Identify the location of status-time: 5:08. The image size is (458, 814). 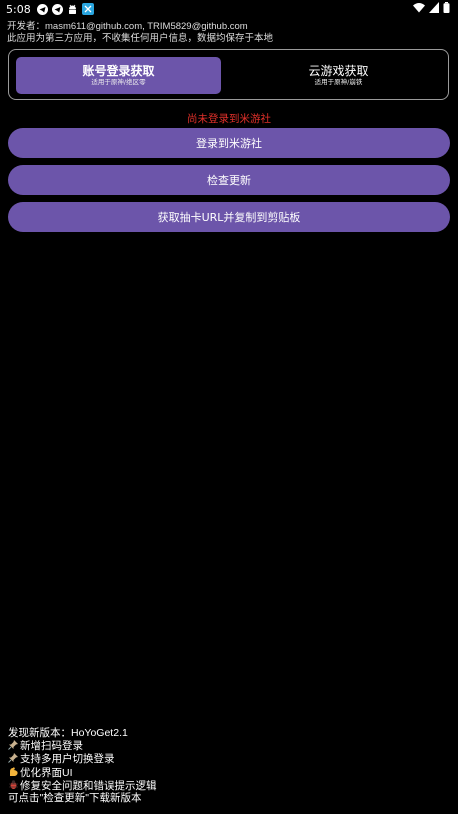
(18, 9).